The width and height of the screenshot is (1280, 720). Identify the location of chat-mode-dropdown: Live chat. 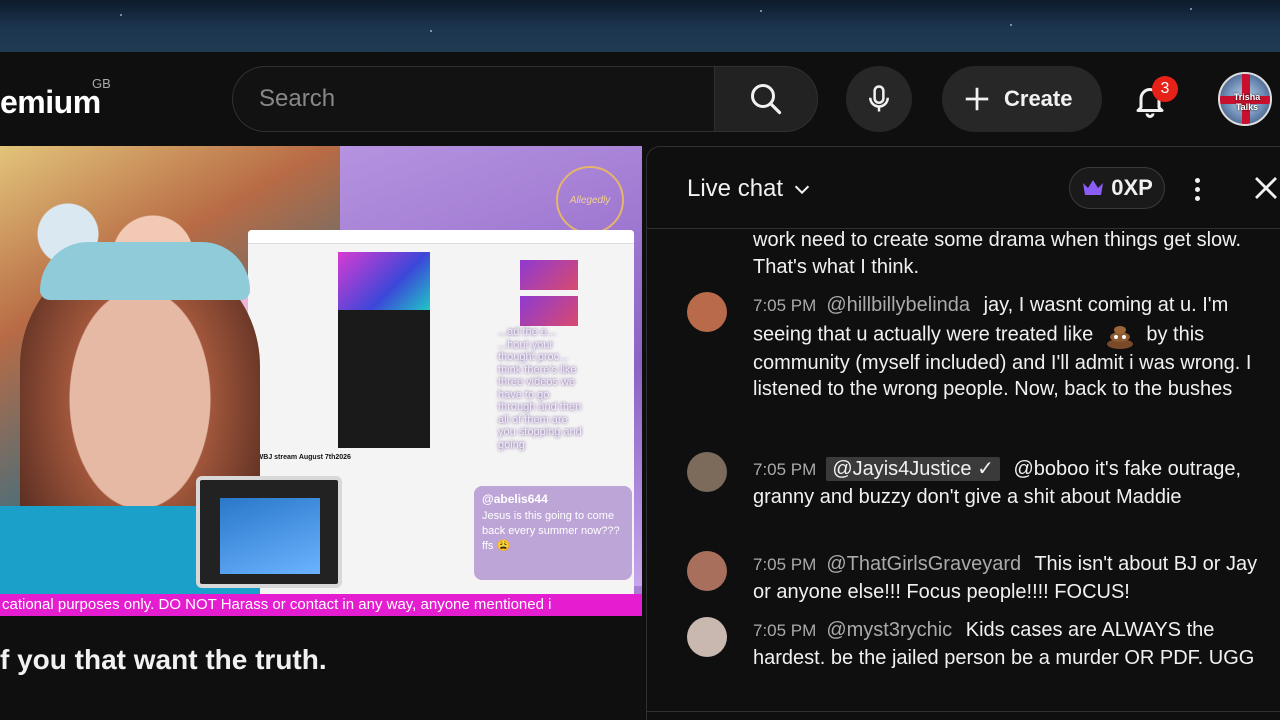
(750, 189).